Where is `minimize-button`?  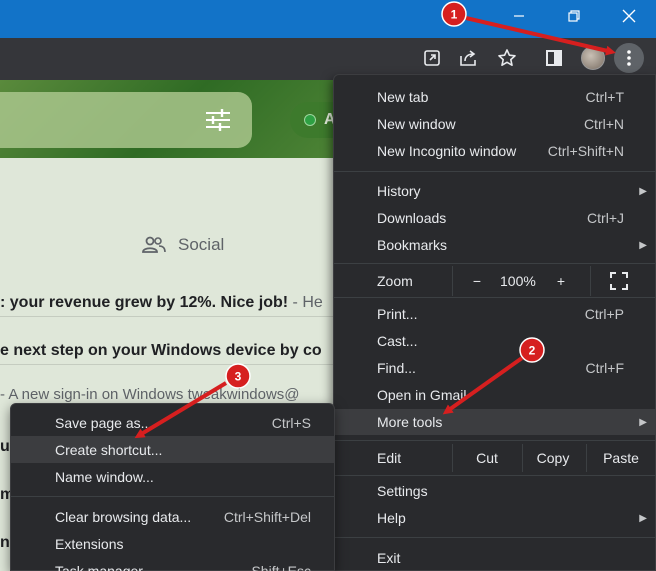
minimize-button is located at coordinates (519, 16).